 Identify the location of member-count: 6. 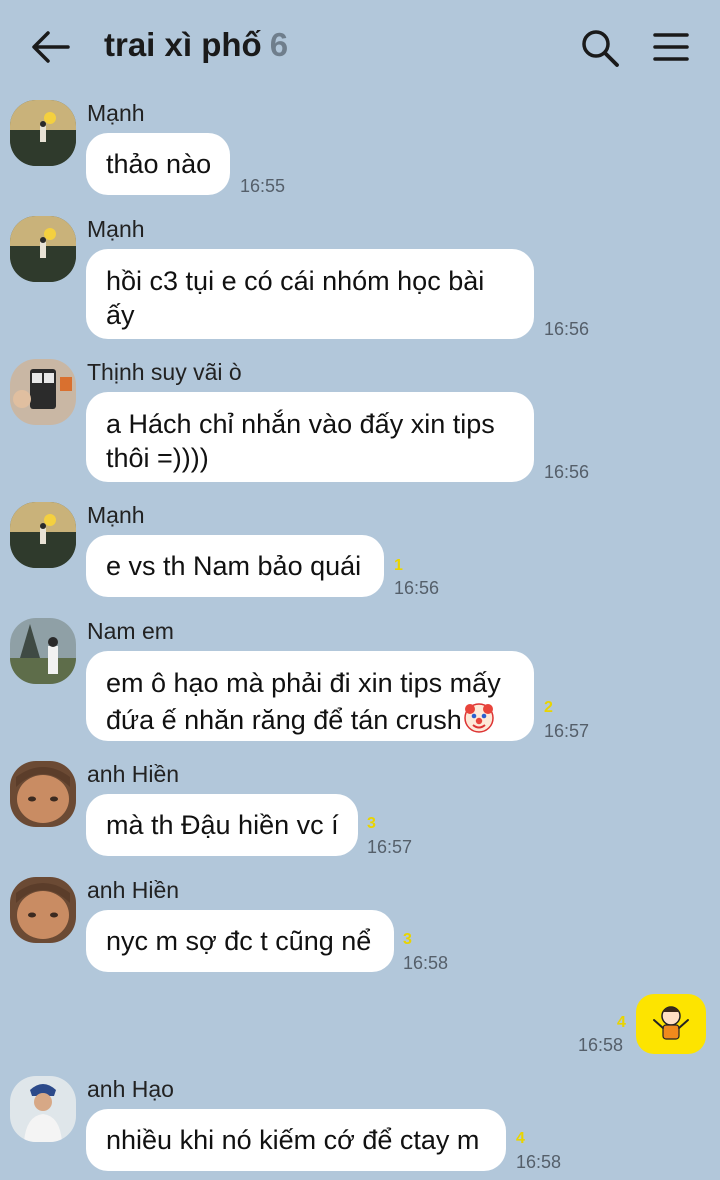
(279, 44).